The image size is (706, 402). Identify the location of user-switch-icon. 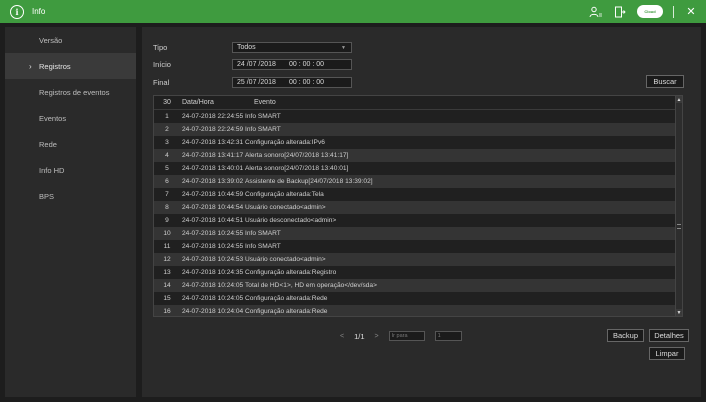
(596, 12).